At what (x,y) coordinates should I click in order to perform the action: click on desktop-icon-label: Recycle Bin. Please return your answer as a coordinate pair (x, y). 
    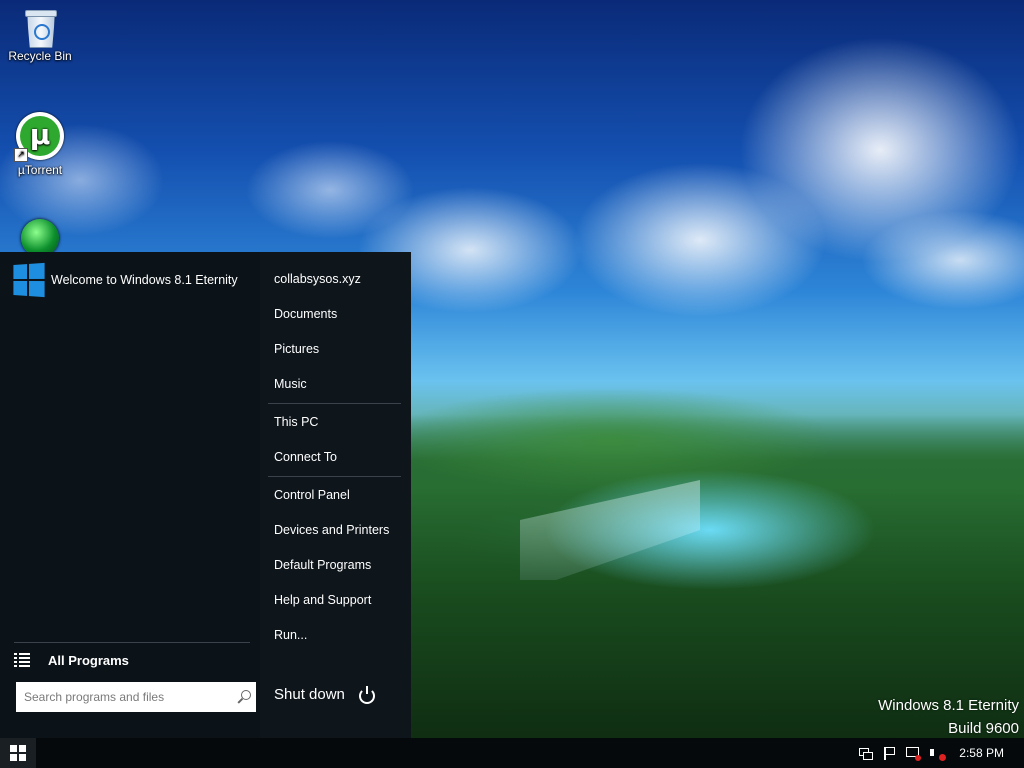
    Looking at the image, I should click on (40, 56).